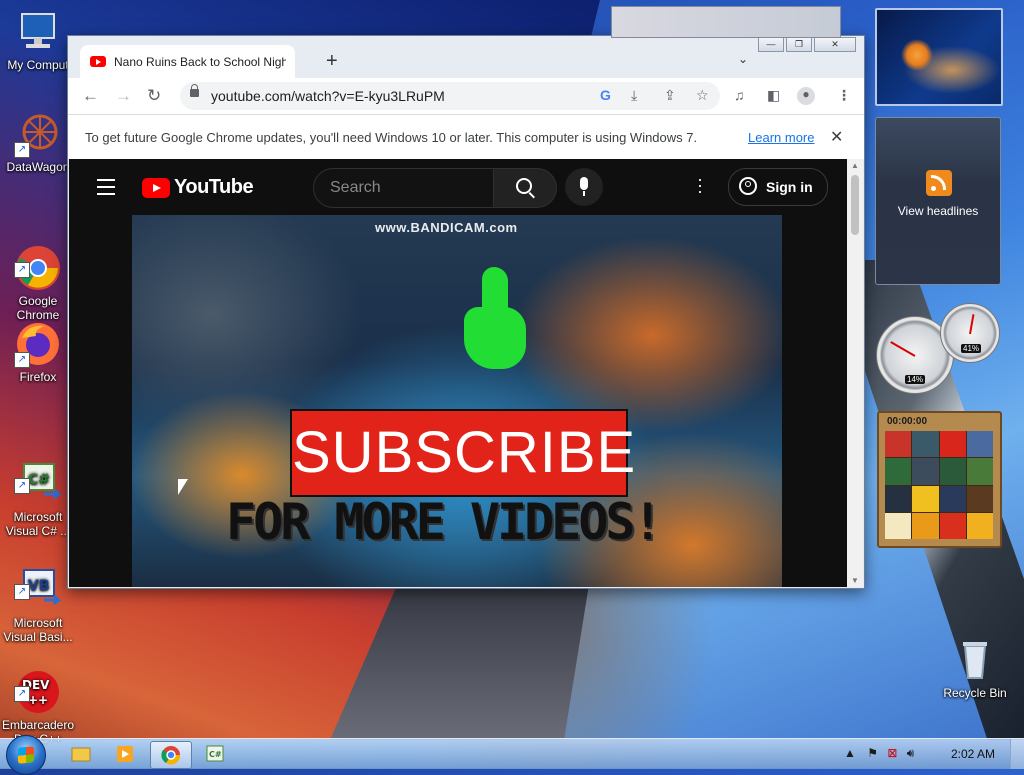 This screenshot has width=1024, height=775. Describe the element at coordinates (892, 753) in the screenshot. I see `network-disconnected-icon: ⊠` at that location.